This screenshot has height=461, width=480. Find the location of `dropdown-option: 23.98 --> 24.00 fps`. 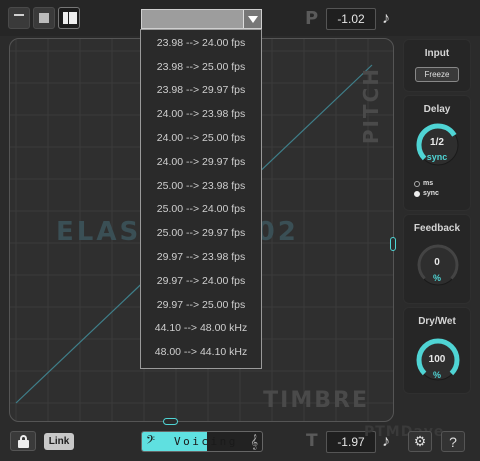

dropdown-option: 23.98 --> 24.00 fps is located at coordinates (201, 43).